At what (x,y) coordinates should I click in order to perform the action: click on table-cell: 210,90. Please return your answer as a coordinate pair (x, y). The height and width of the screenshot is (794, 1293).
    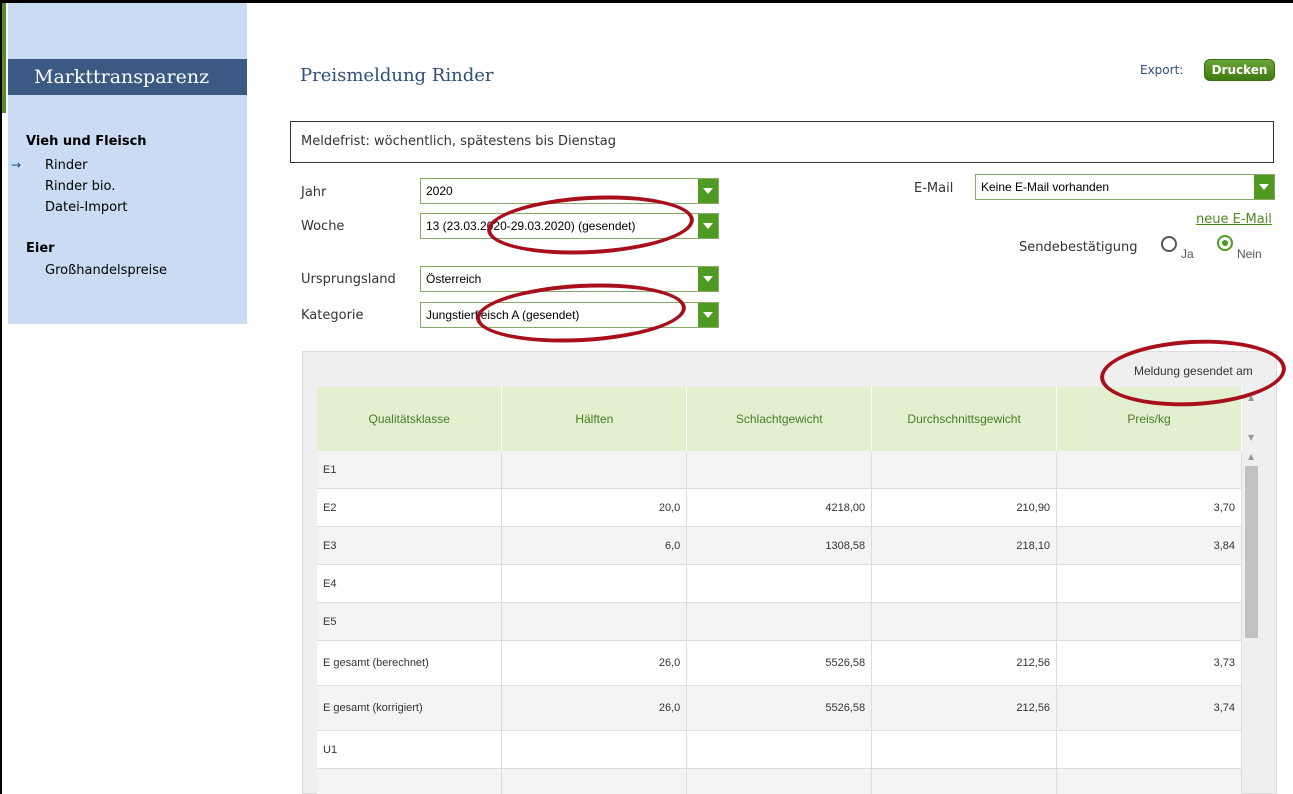
    Looking at the image, I should click on (964, 507).